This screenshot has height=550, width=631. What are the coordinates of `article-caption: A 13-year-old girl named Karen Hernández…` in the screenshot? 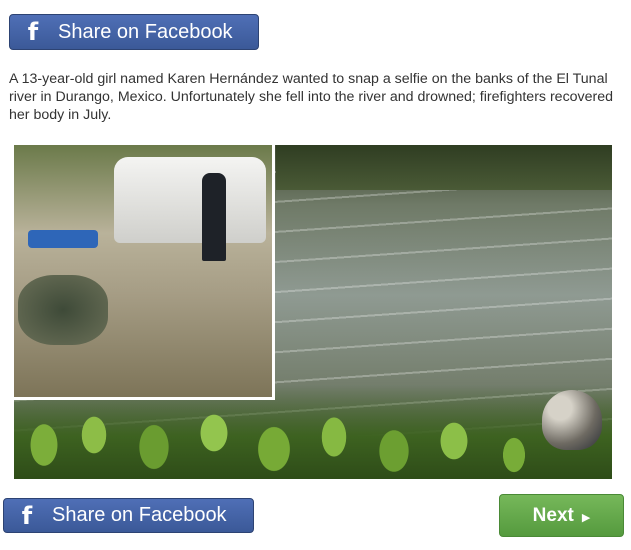 It's located at (311, 97).